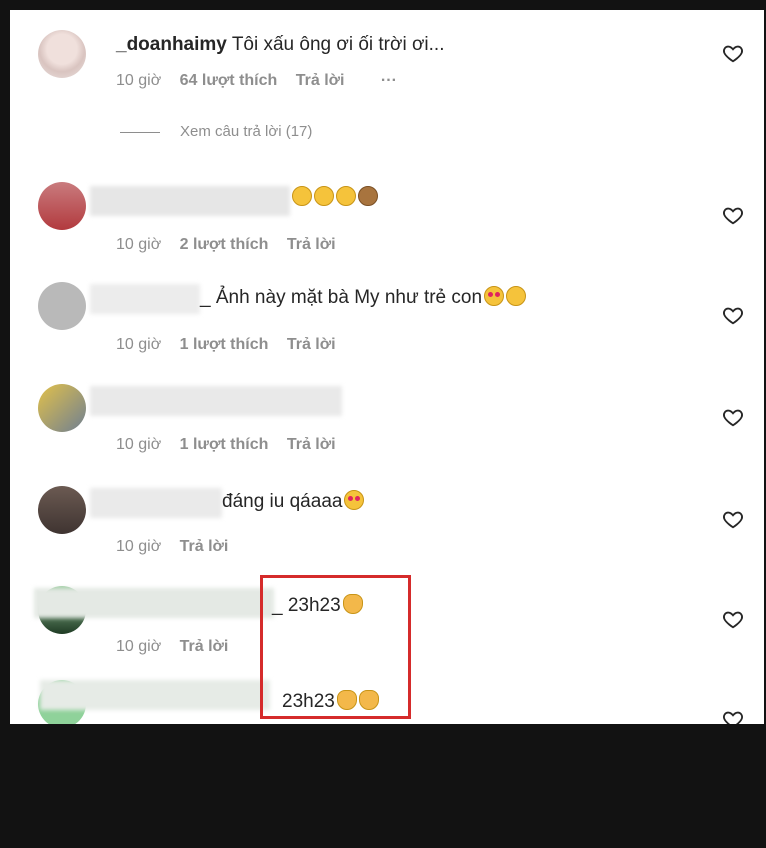 This screenshot has height=848, width=766. Describe the element at coordinates (363, 297) in the screenshot. I see `comment-text: _ Ảnh này mặt bà My như trẻ con` at that location.